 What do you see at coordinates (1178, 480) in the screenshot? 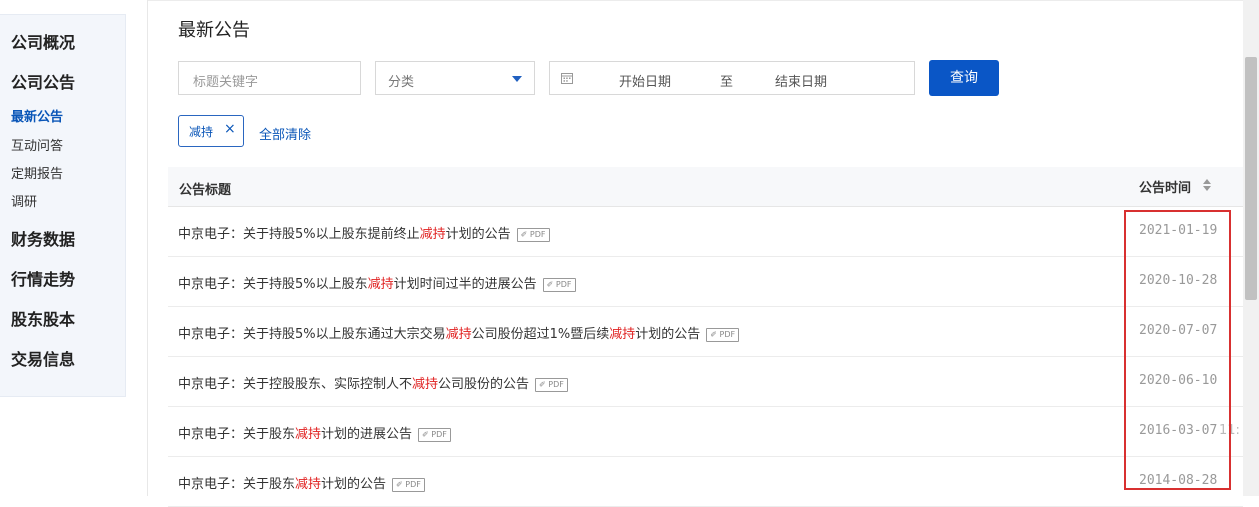
I see `announcement-date: 2014-08-28` at bounding box center [1178, 480].